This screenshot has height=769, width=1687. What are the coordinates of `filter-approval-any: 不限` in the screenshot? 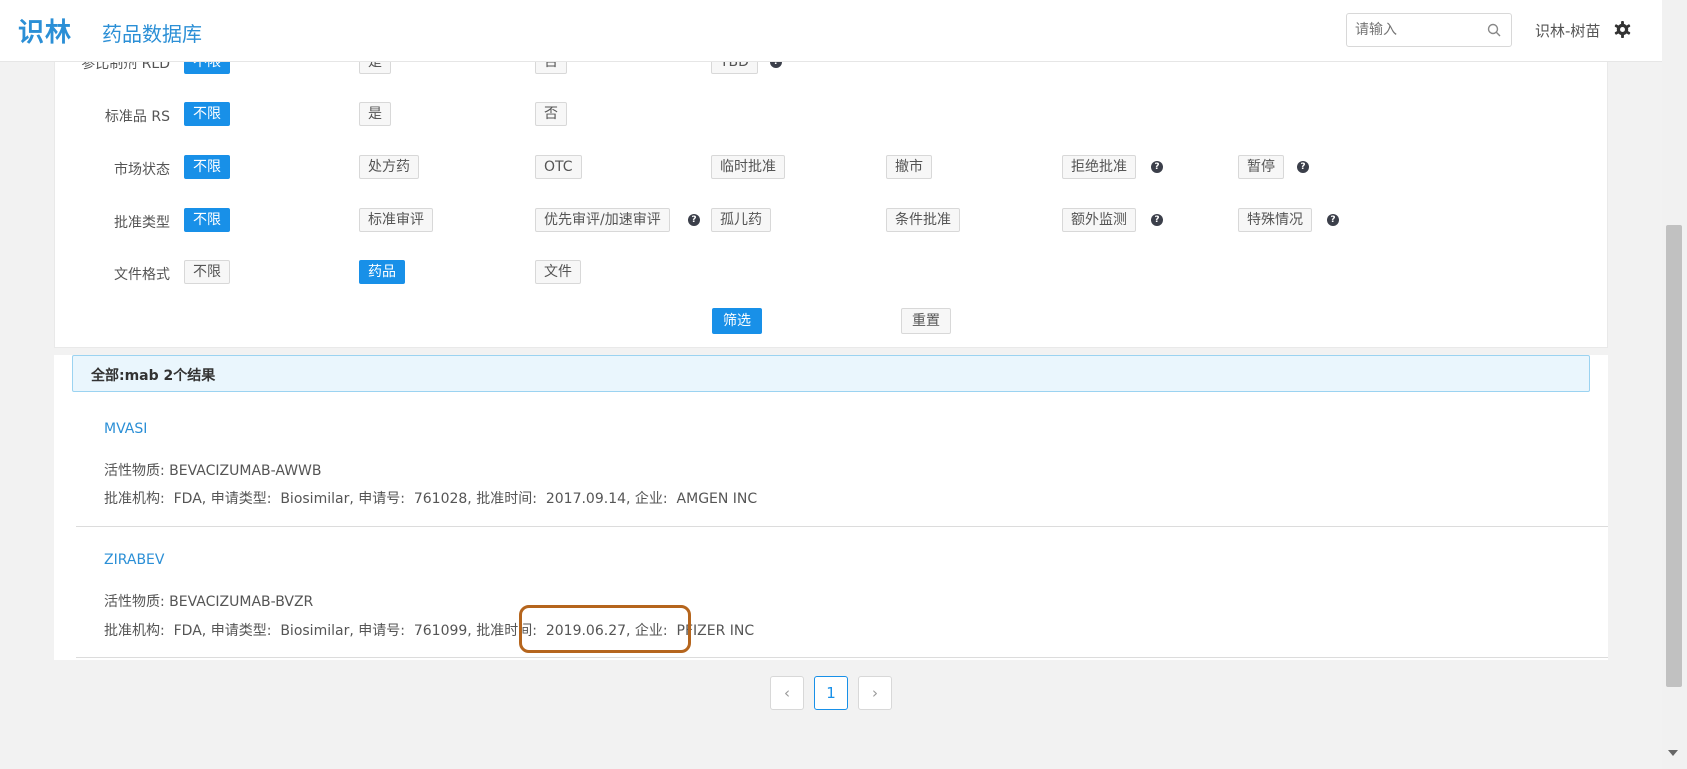 It's located at (207, 220).